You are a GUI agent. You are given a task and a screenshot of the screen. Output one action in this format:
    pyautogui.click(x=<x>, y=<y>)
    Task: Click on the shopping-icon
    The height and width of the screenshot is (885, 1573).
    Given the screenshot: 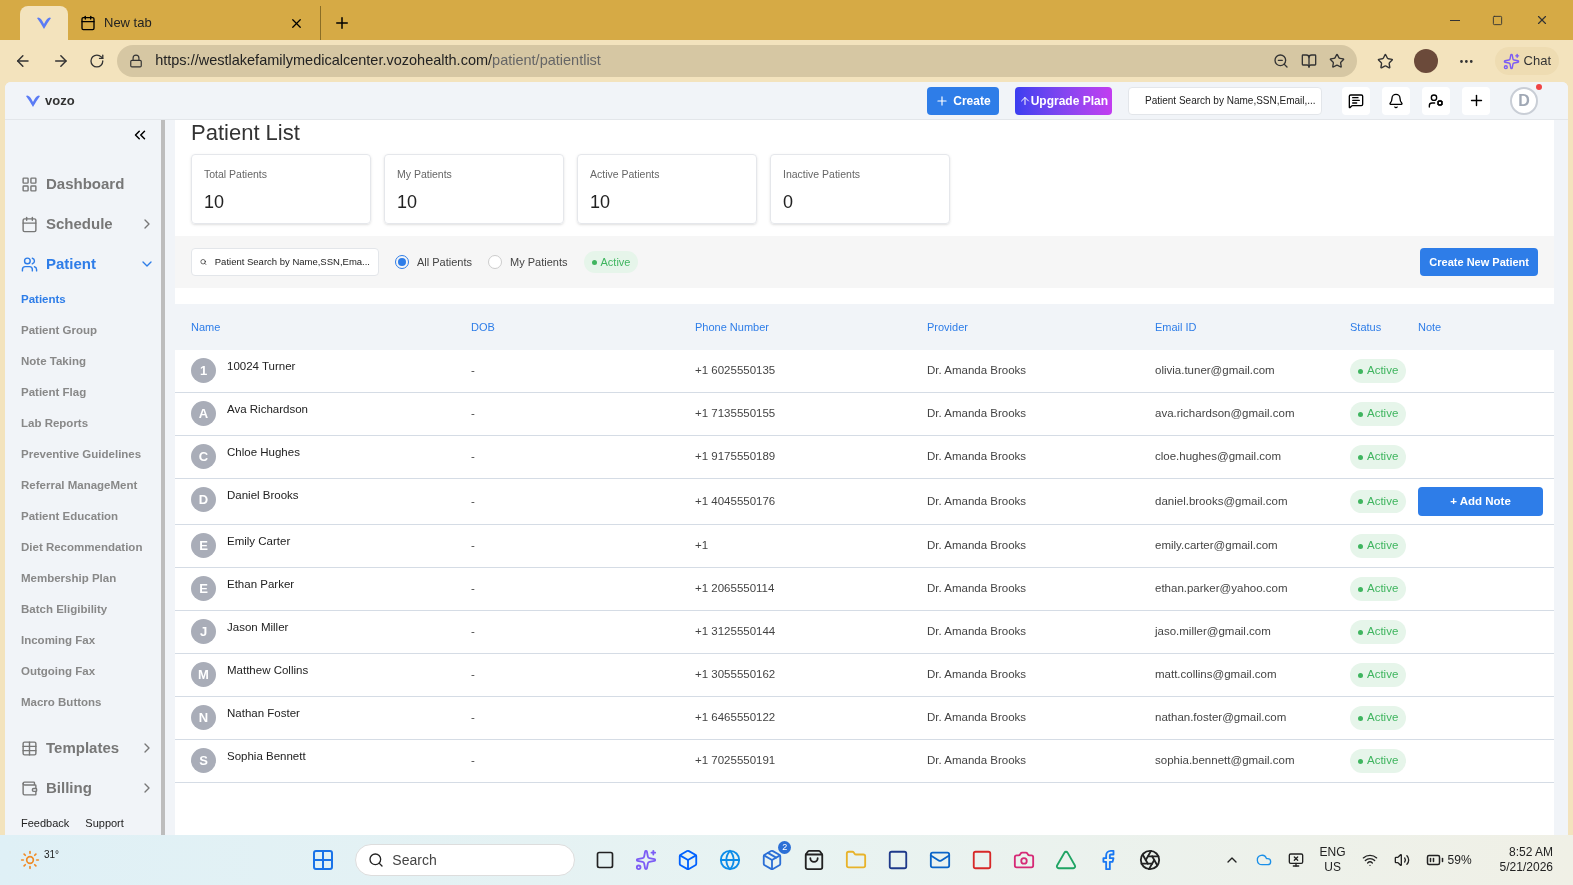 What is the action you would take?
    pyautogui.click(x=814, y=860)
    